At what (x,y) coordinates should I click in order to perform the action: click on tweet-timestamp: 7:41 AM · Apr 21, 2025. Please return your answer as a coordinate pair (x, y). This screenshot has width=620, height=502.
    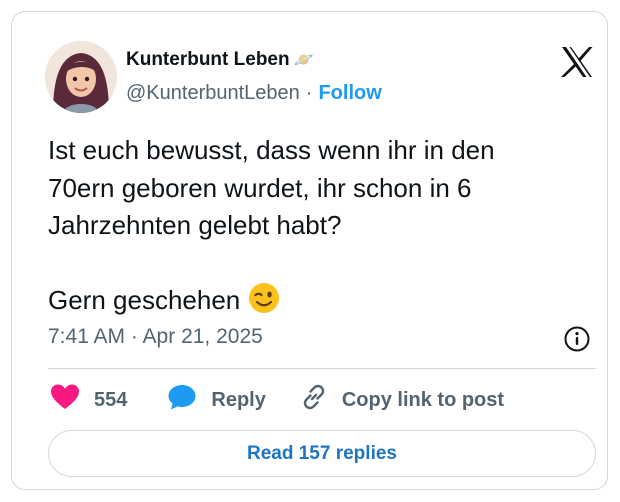
    Looking at the image, I should click on (155, 337).